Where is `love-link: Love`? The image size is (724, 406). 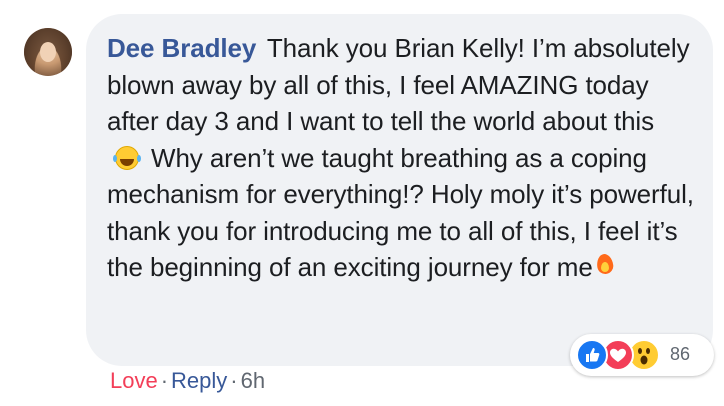 love-link: Love is located at coordinates (134, 380).